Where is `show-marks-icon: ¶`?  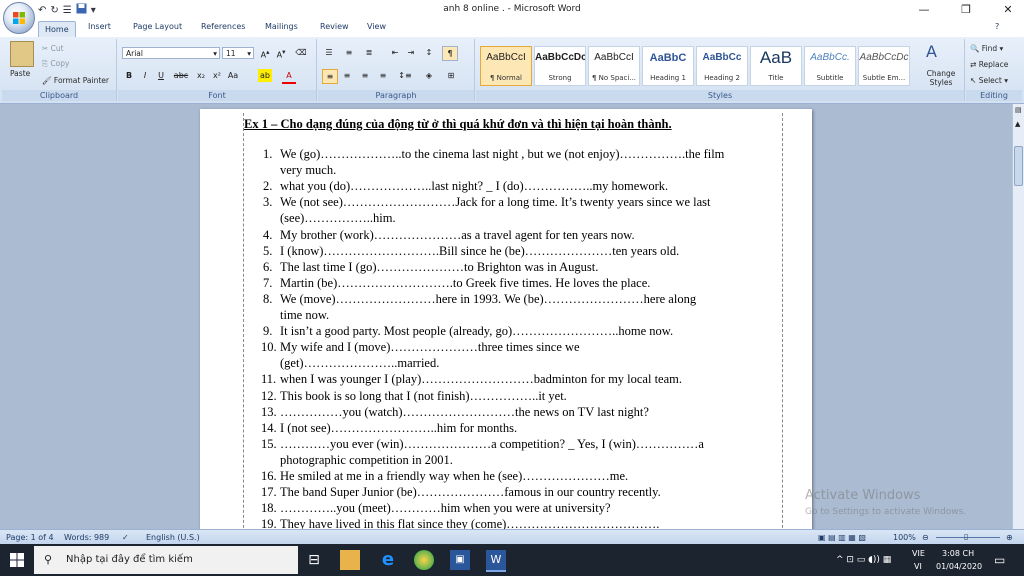
show-marks-icon: ¶ is located at coordinates (450, 53).